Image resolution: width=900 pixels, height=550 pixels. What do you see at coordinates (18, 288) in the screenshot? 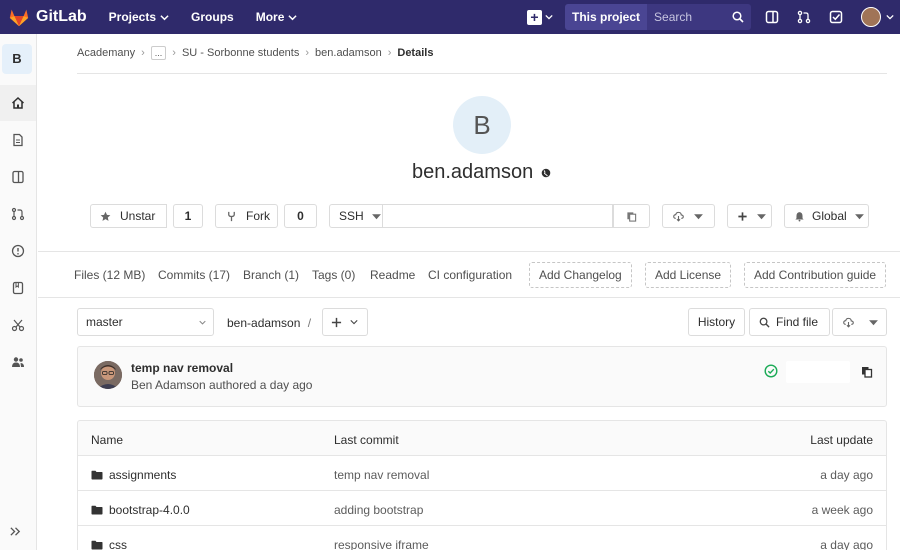
I see `sidebar-item-wiki` at bounding box center [18, 288].